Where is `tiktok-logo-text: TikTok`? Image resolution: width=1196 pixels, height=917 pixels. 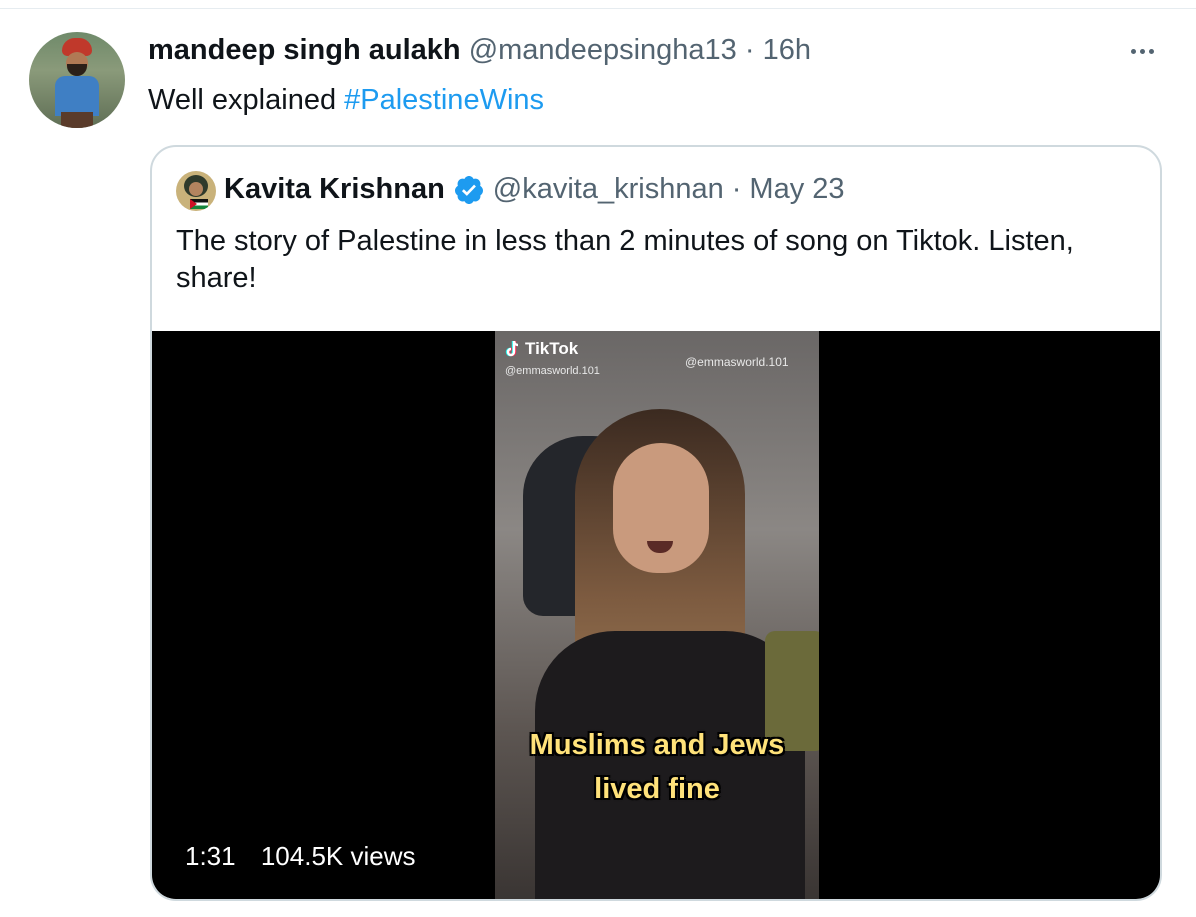 tiktok-logo-text: TikTok is located at coordinates (552, 348).